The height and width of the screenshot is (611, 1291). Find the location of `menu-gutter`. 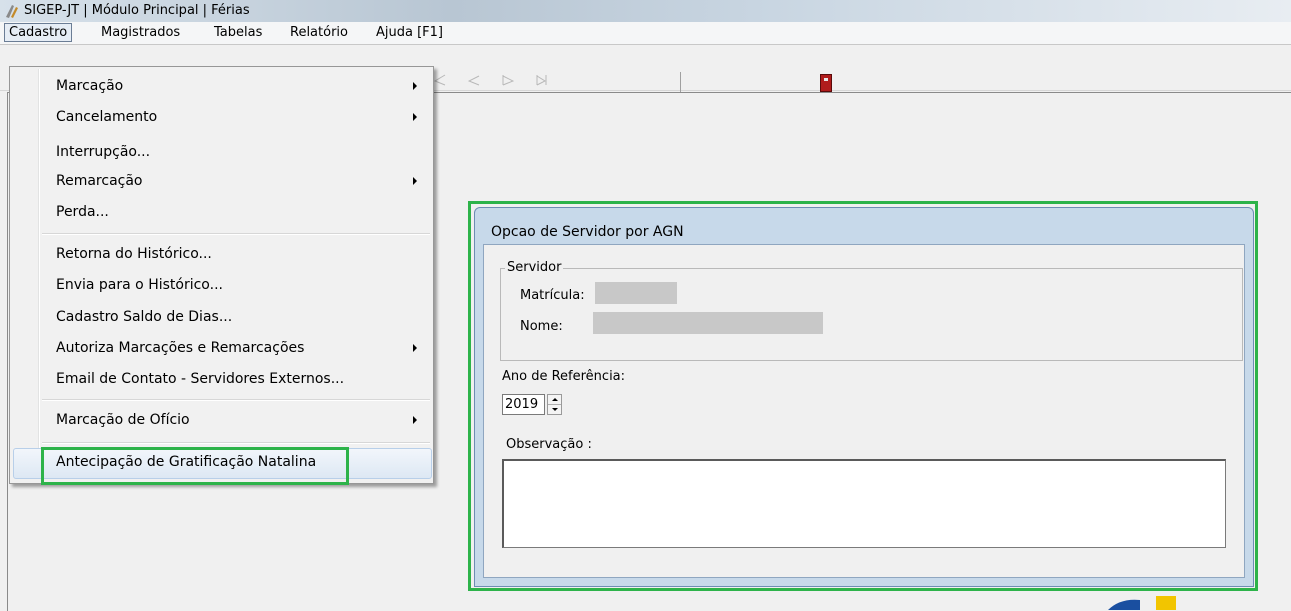

menu-gutter is located at coordinates (39, 274).